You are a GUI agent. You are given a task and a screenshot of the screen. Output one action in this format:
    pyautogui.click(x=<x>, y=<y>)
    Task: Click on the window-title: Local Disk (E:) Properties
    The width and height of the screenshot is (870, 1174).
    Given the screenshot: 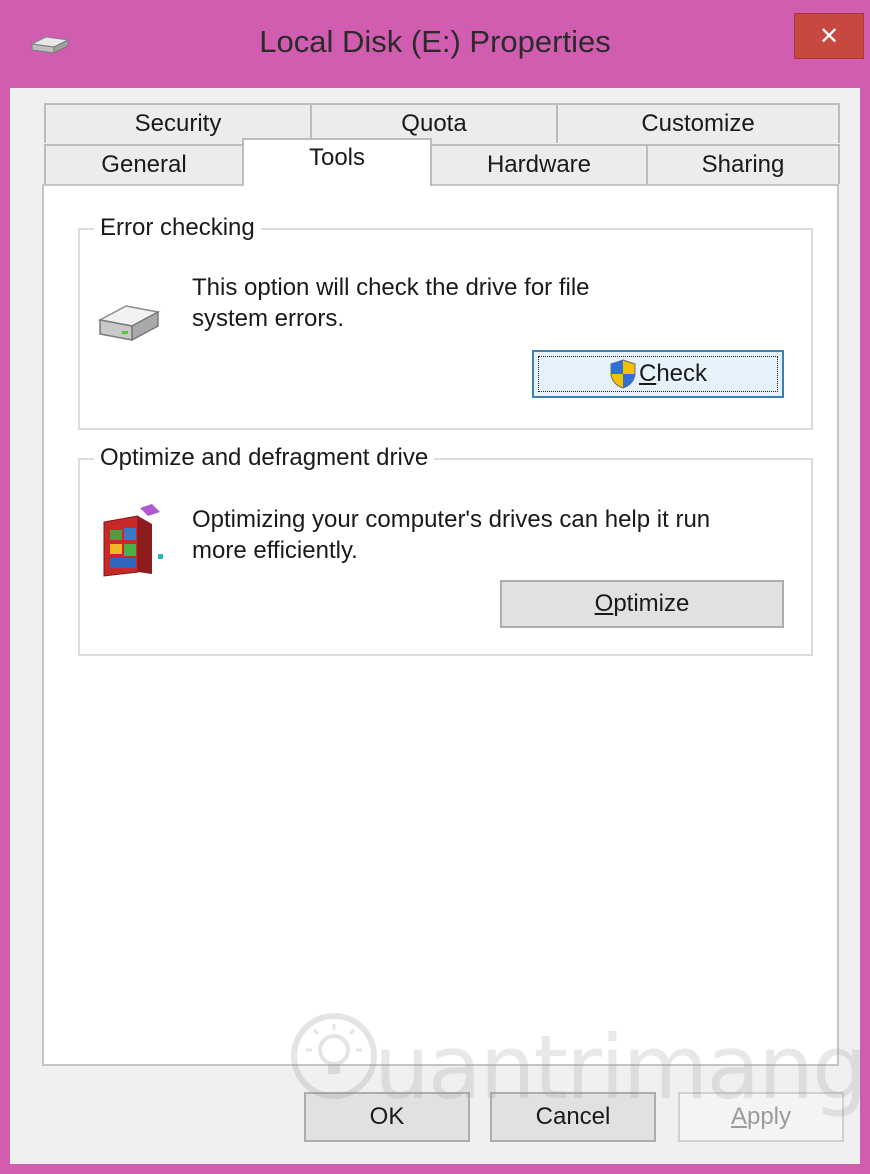 What is the action you would take?
    pyautogui.click(x=435, y=41)
    